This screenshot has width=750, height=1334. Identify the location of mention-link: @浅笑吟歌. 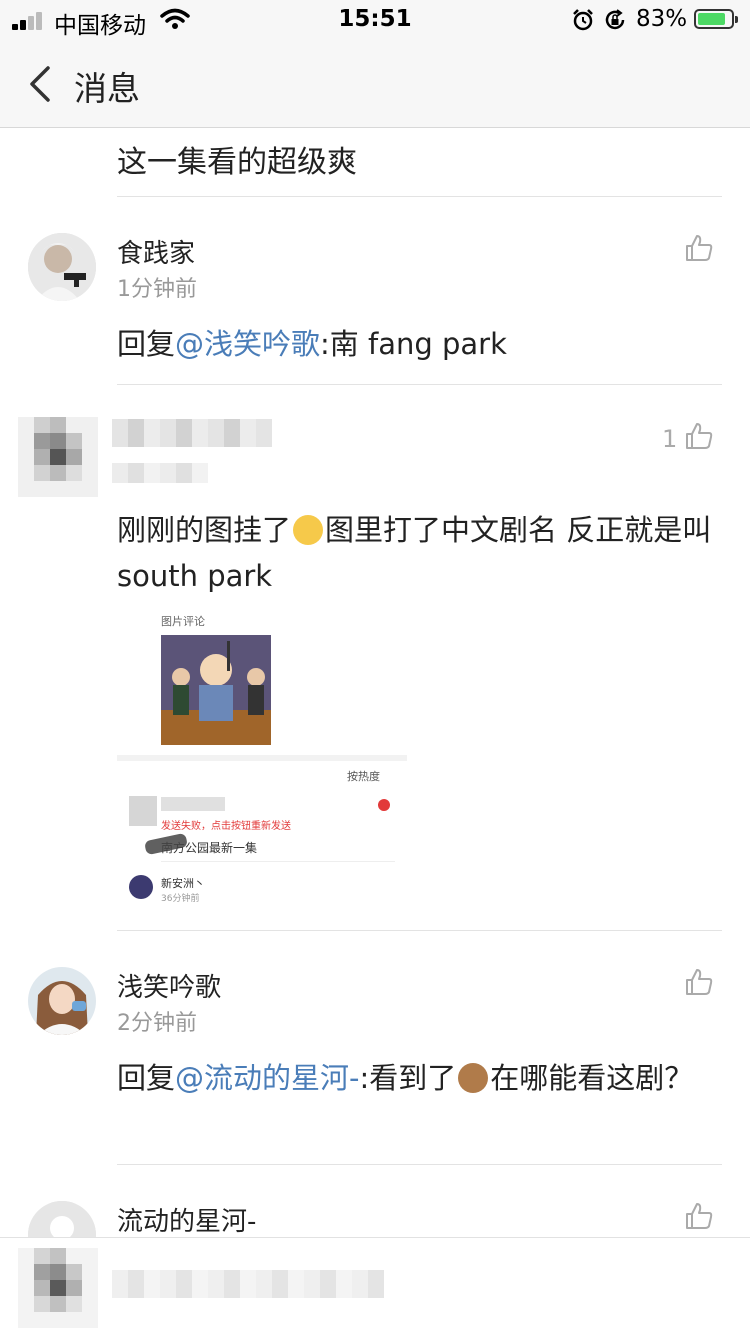
(247, 344).